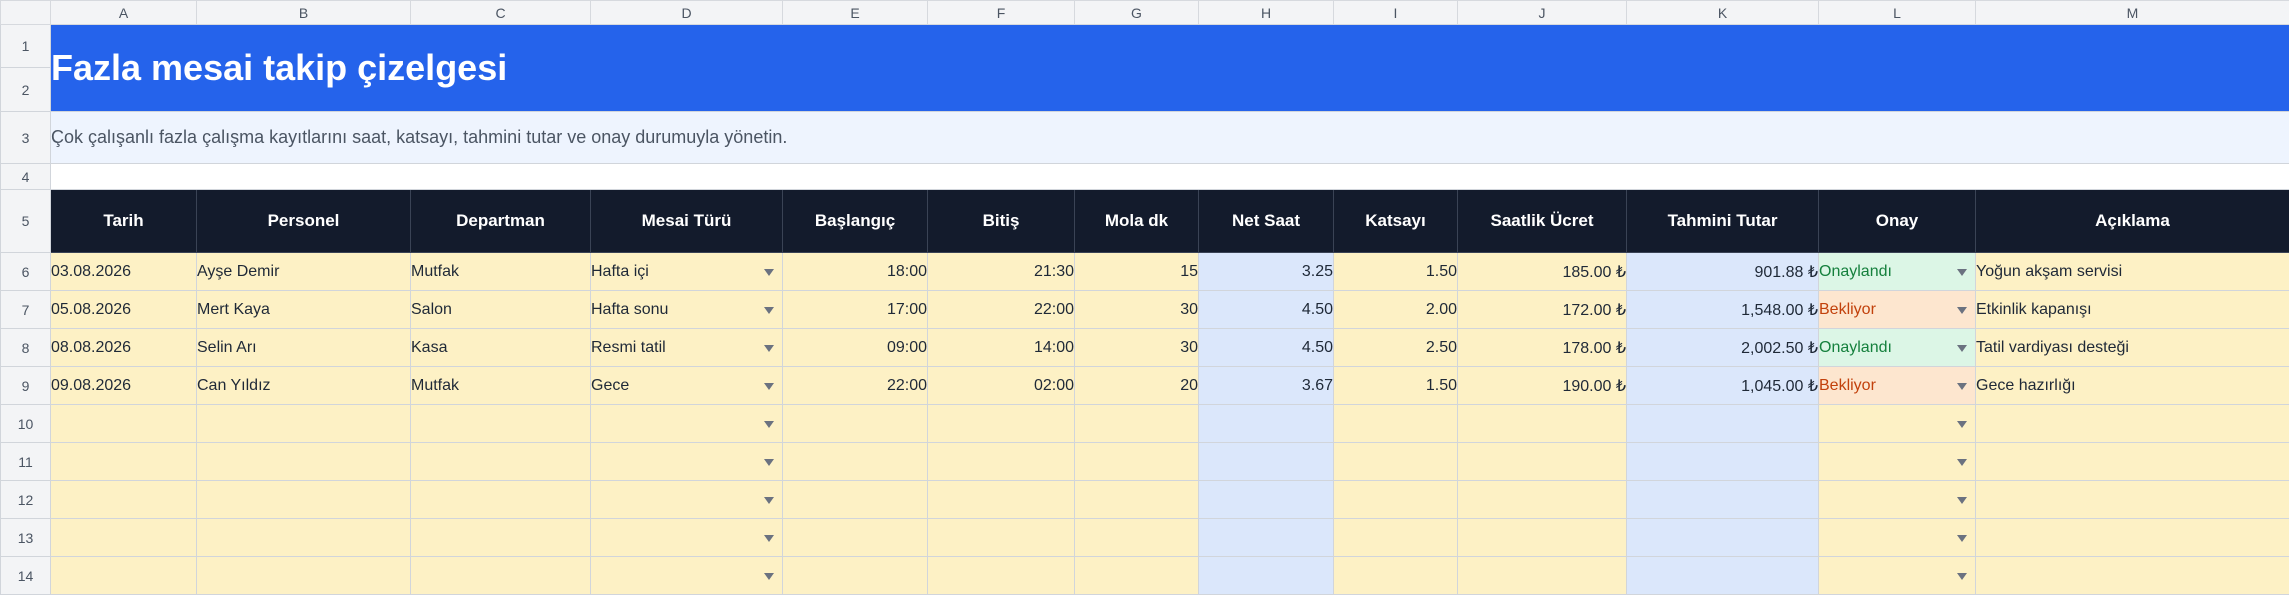 Image resolution: width=2289 pixels, height=598 pixels. What do you see at coordinates (2132, 221) in the screenshot?
I see `header-aciklama: Açıklama` at bounding box center [2132, 221].